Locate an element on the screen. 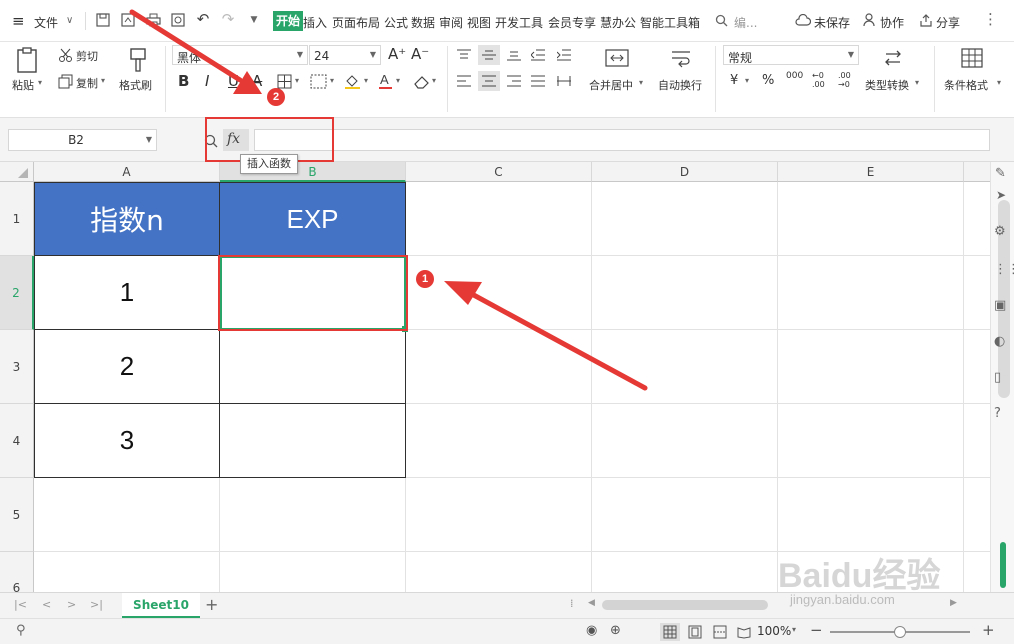 This screenshot has height=644, width=1014. watermark-url: jingyan.baidu.com is located at coordinates (842, 599).